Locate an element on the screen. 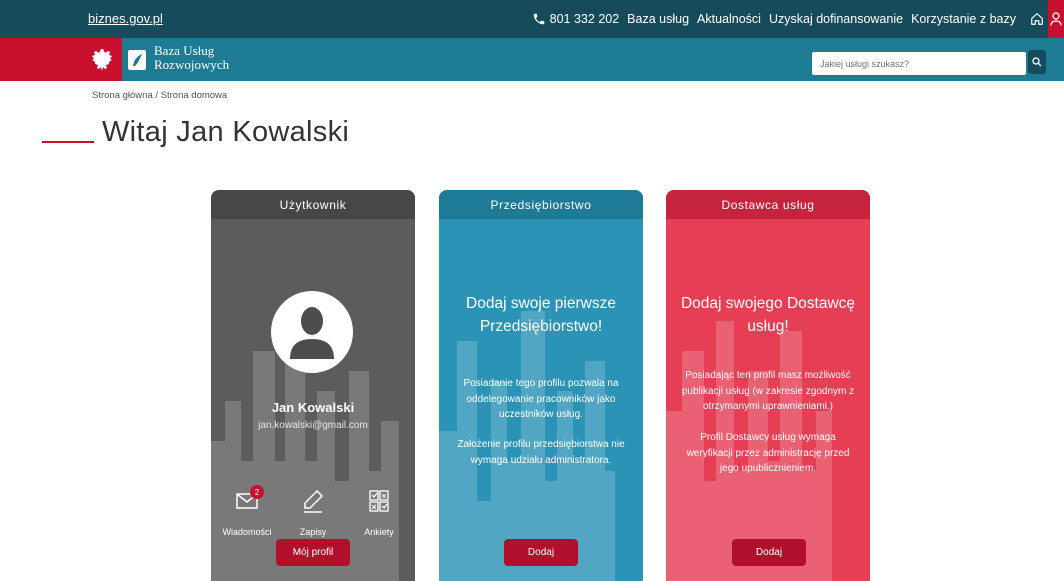  search-button is located at coordinates (1037, 62).